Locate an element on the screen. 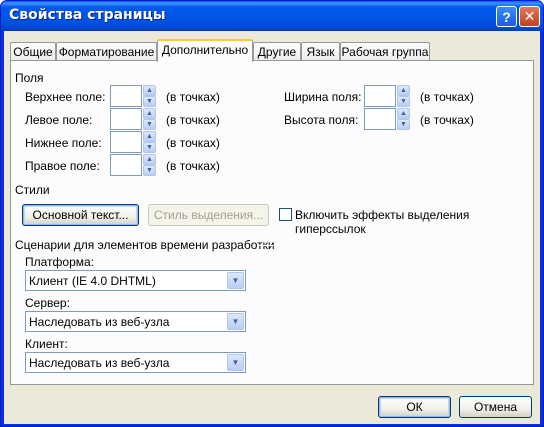 This screenshot has width=544, height=427. top-margin-stepper: ▲ ▼ is located at coordinates (133, 96).